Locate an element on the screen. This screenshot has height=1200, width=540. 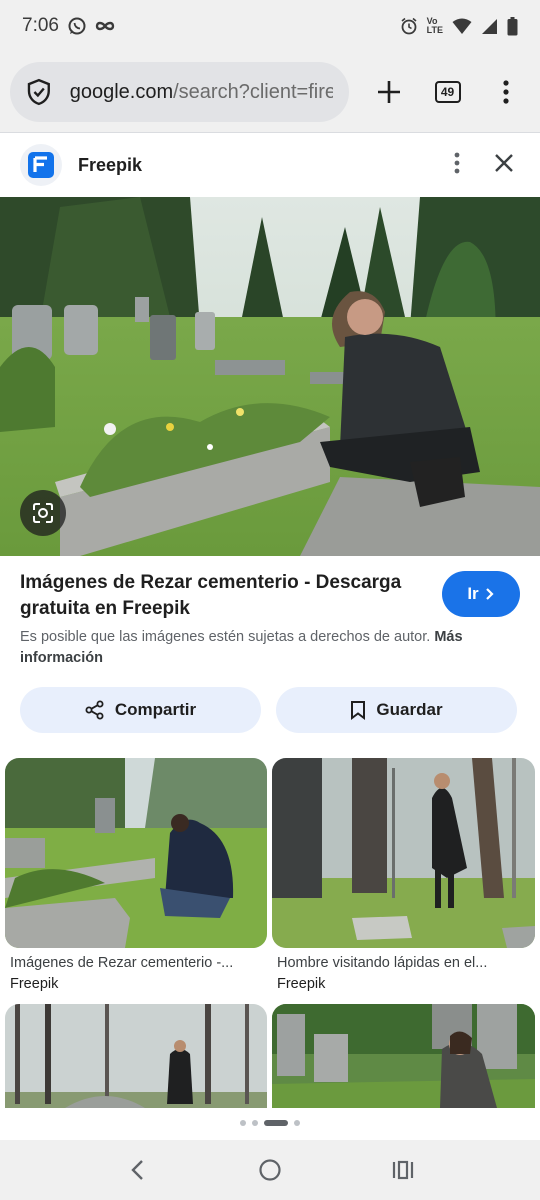
source-menu-button is located at coordinates (457, 165).